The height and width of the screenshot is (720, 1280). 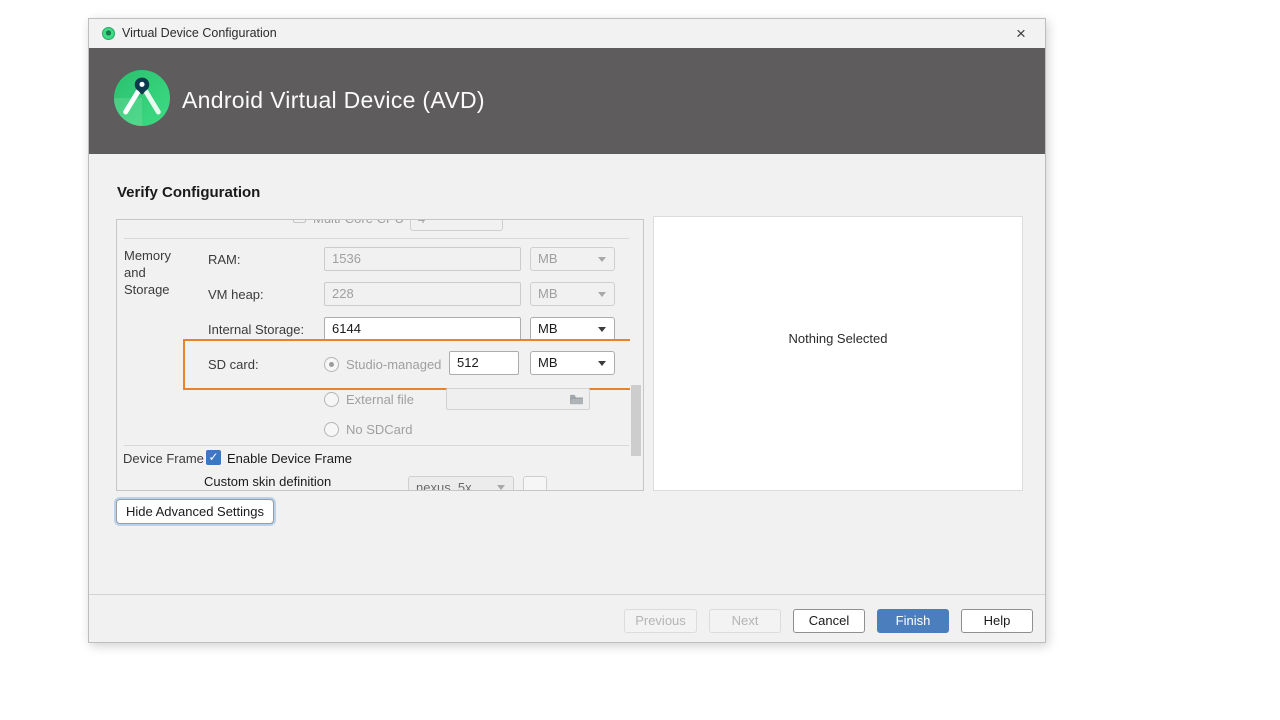 What do you see at coordinates (484, 363) in the screenshot?
I see `sd-card-size-input: 512` at bounding box center [484, 363].